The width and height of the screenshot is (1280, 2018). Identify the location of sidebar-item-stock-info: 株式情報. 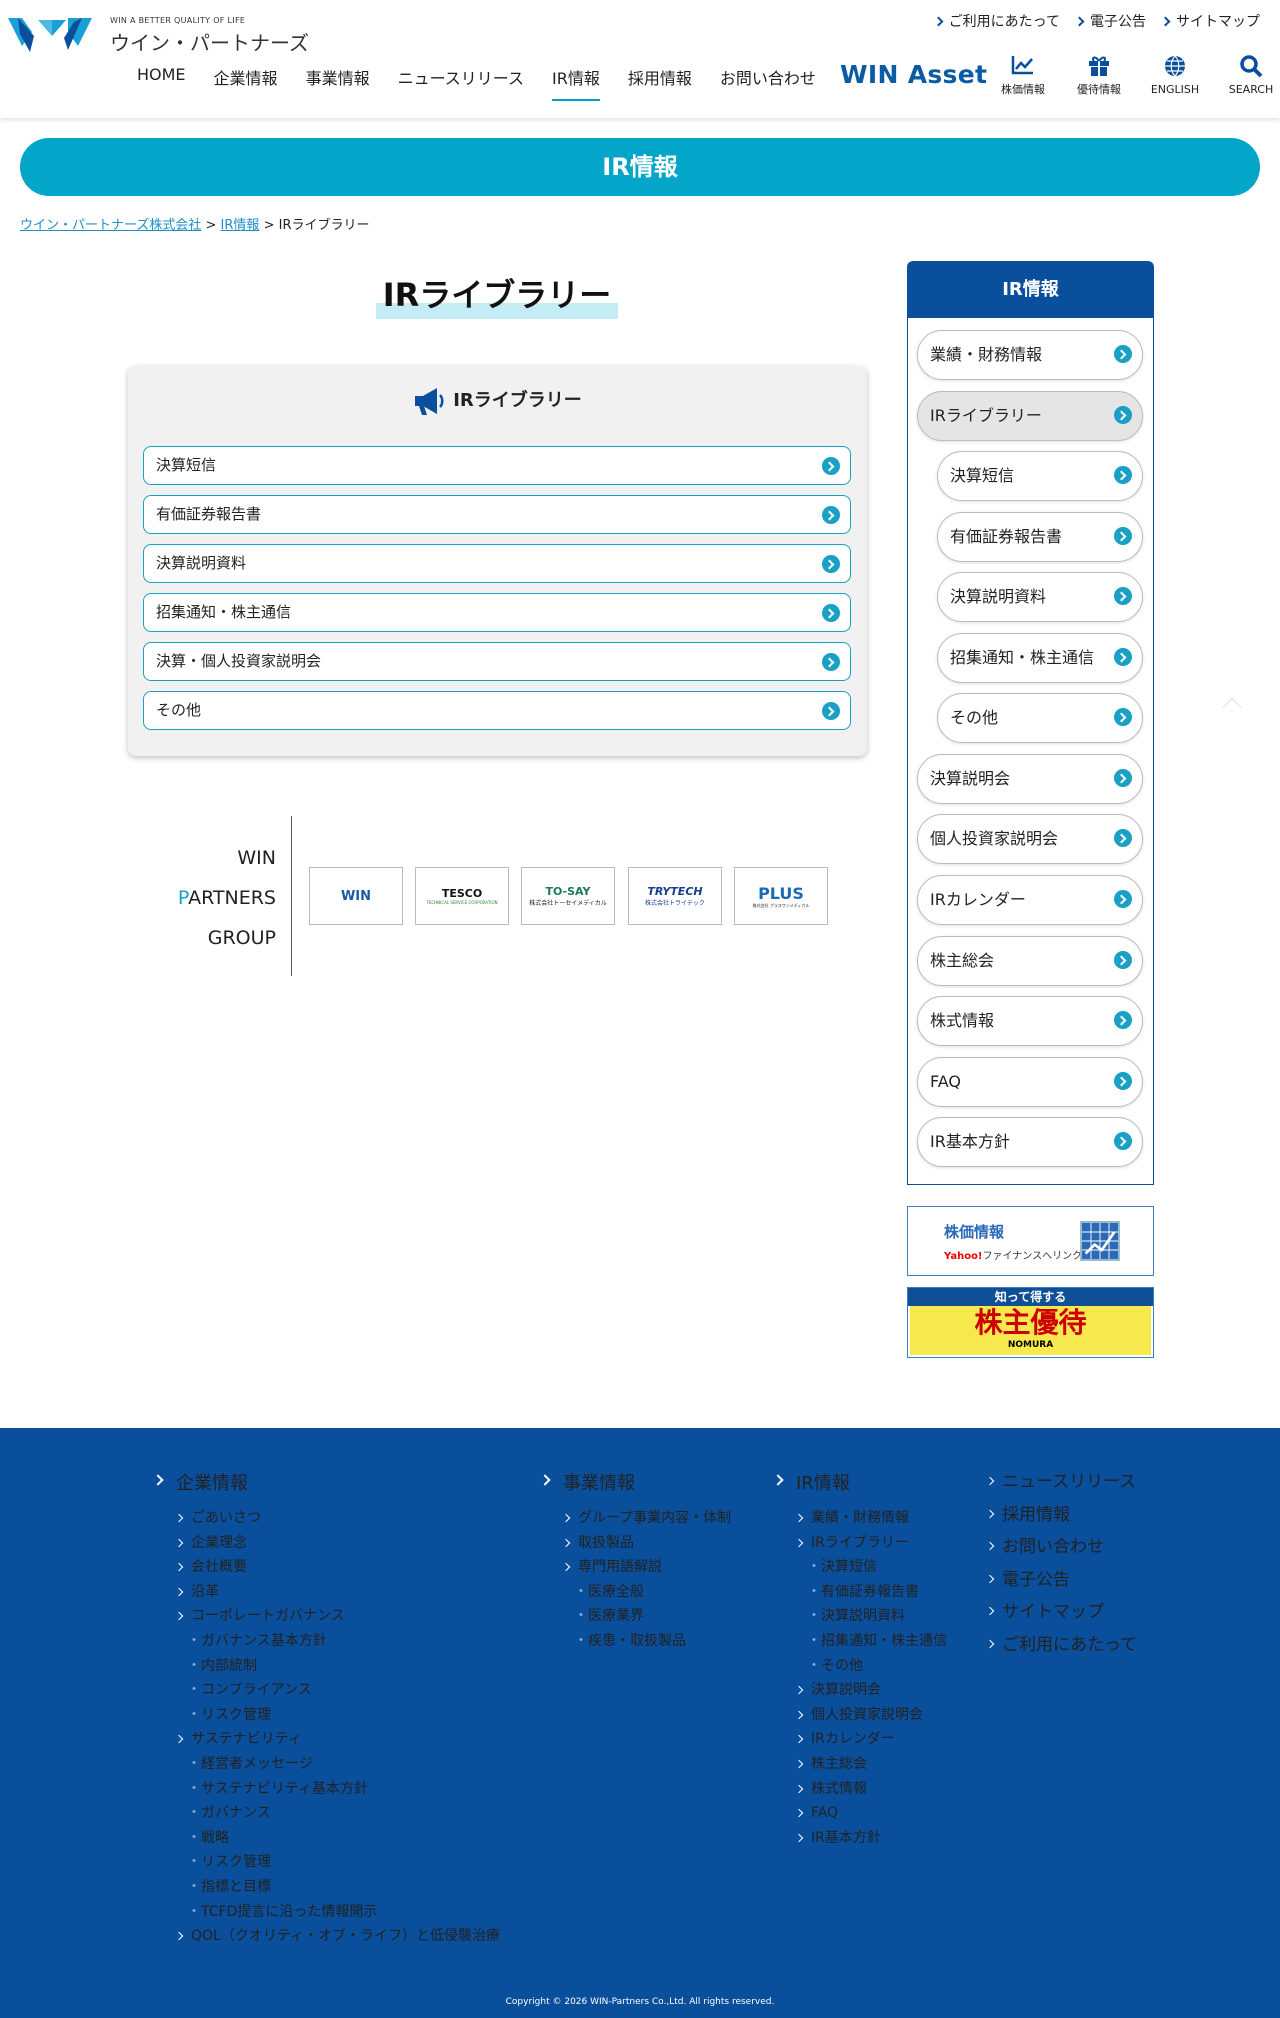
(1030, 1021).